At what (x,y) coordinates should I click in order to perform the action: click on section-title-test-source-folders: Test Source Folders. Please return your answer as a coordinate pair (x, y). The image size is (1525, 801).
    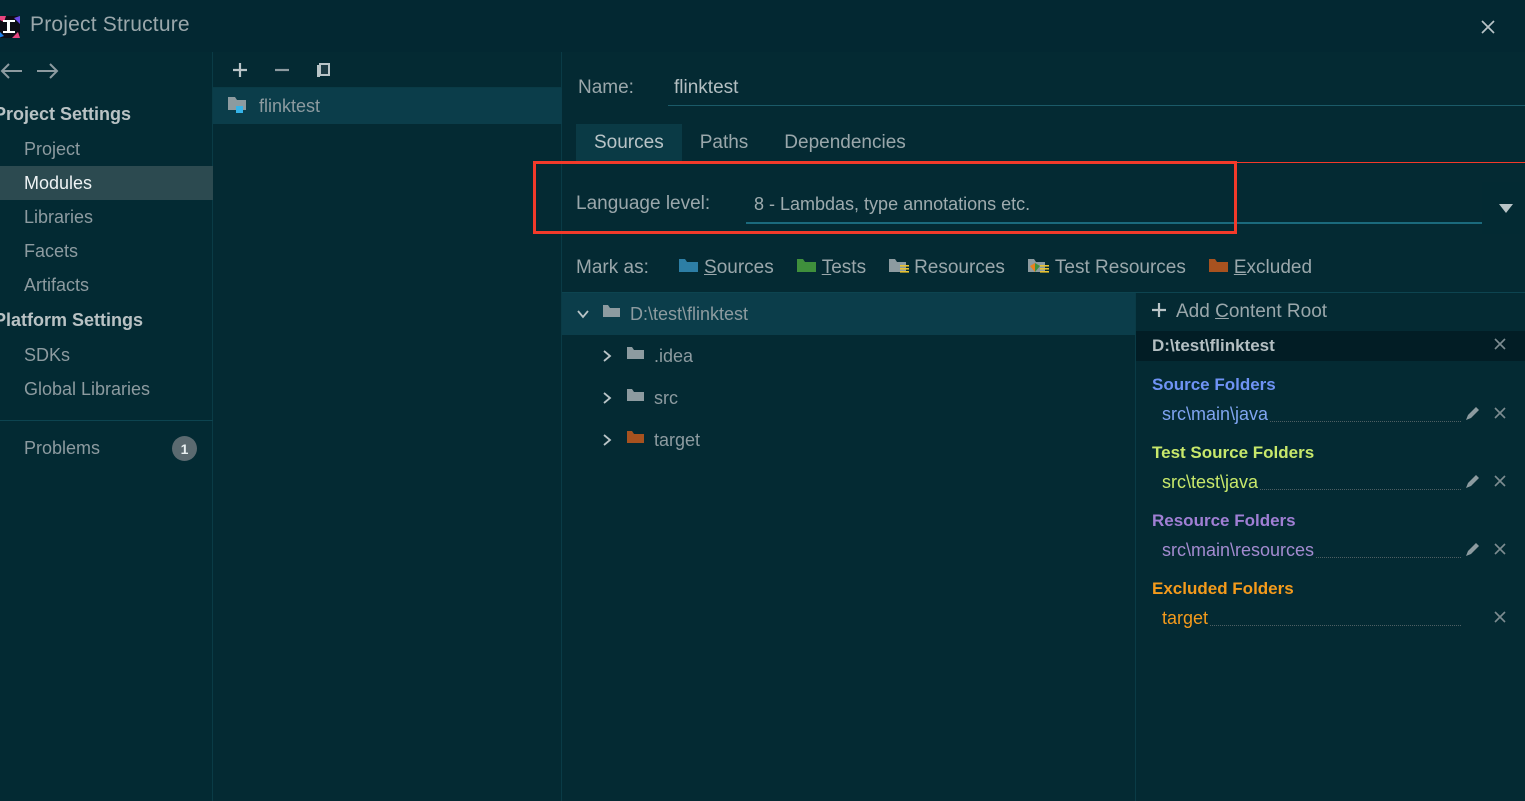
    Looking at the image, I should click on (1233, 452).